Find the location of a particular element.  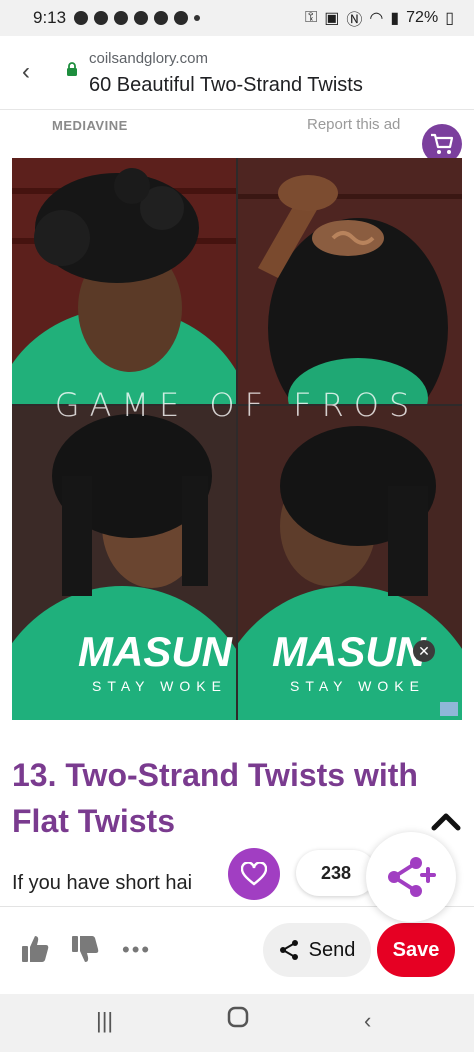

back-arrow-icon: ‹ is located at coordinates (26, 72).